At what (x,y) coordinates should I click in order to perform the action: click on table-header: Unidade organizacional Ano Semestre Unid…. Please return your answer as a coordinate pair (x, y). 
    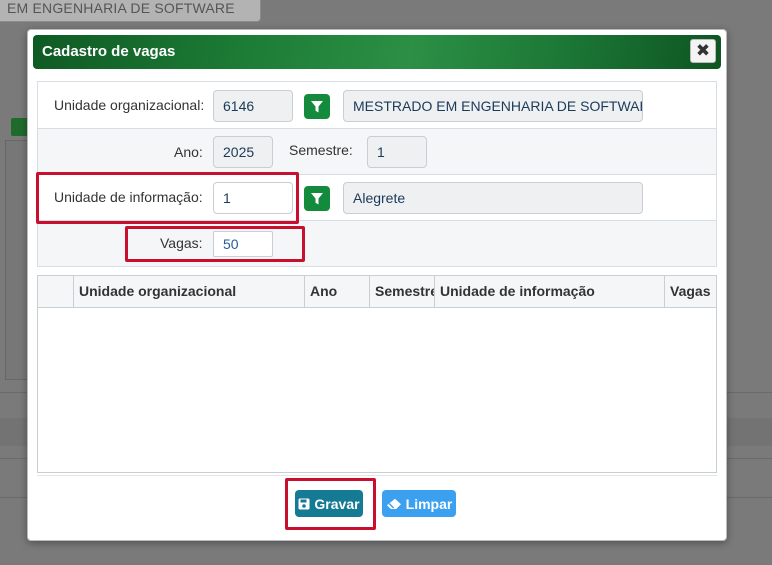
    Looking at the image, I should click on (377, 292).